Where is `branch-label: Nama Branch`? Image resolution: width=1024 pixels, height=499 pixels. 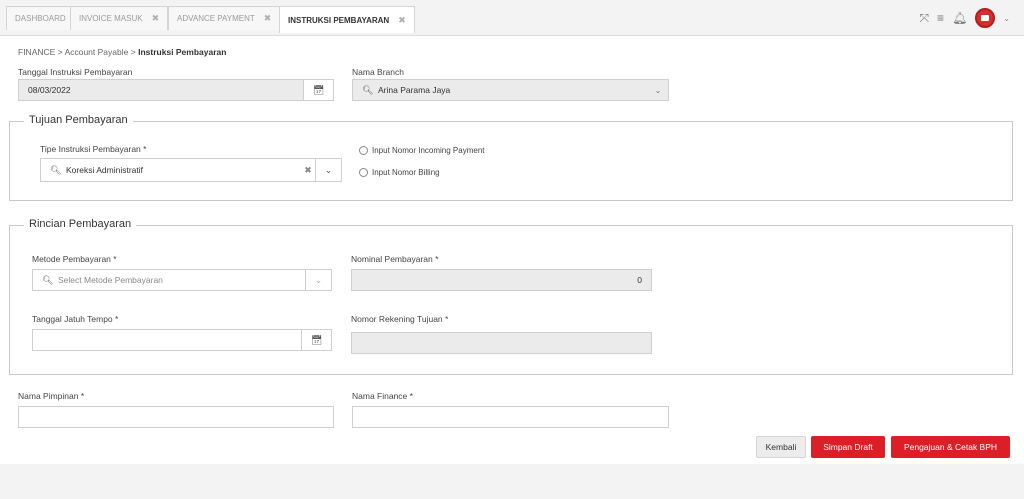 branch-label: Nama Branch is located at coordinates (378, 72).